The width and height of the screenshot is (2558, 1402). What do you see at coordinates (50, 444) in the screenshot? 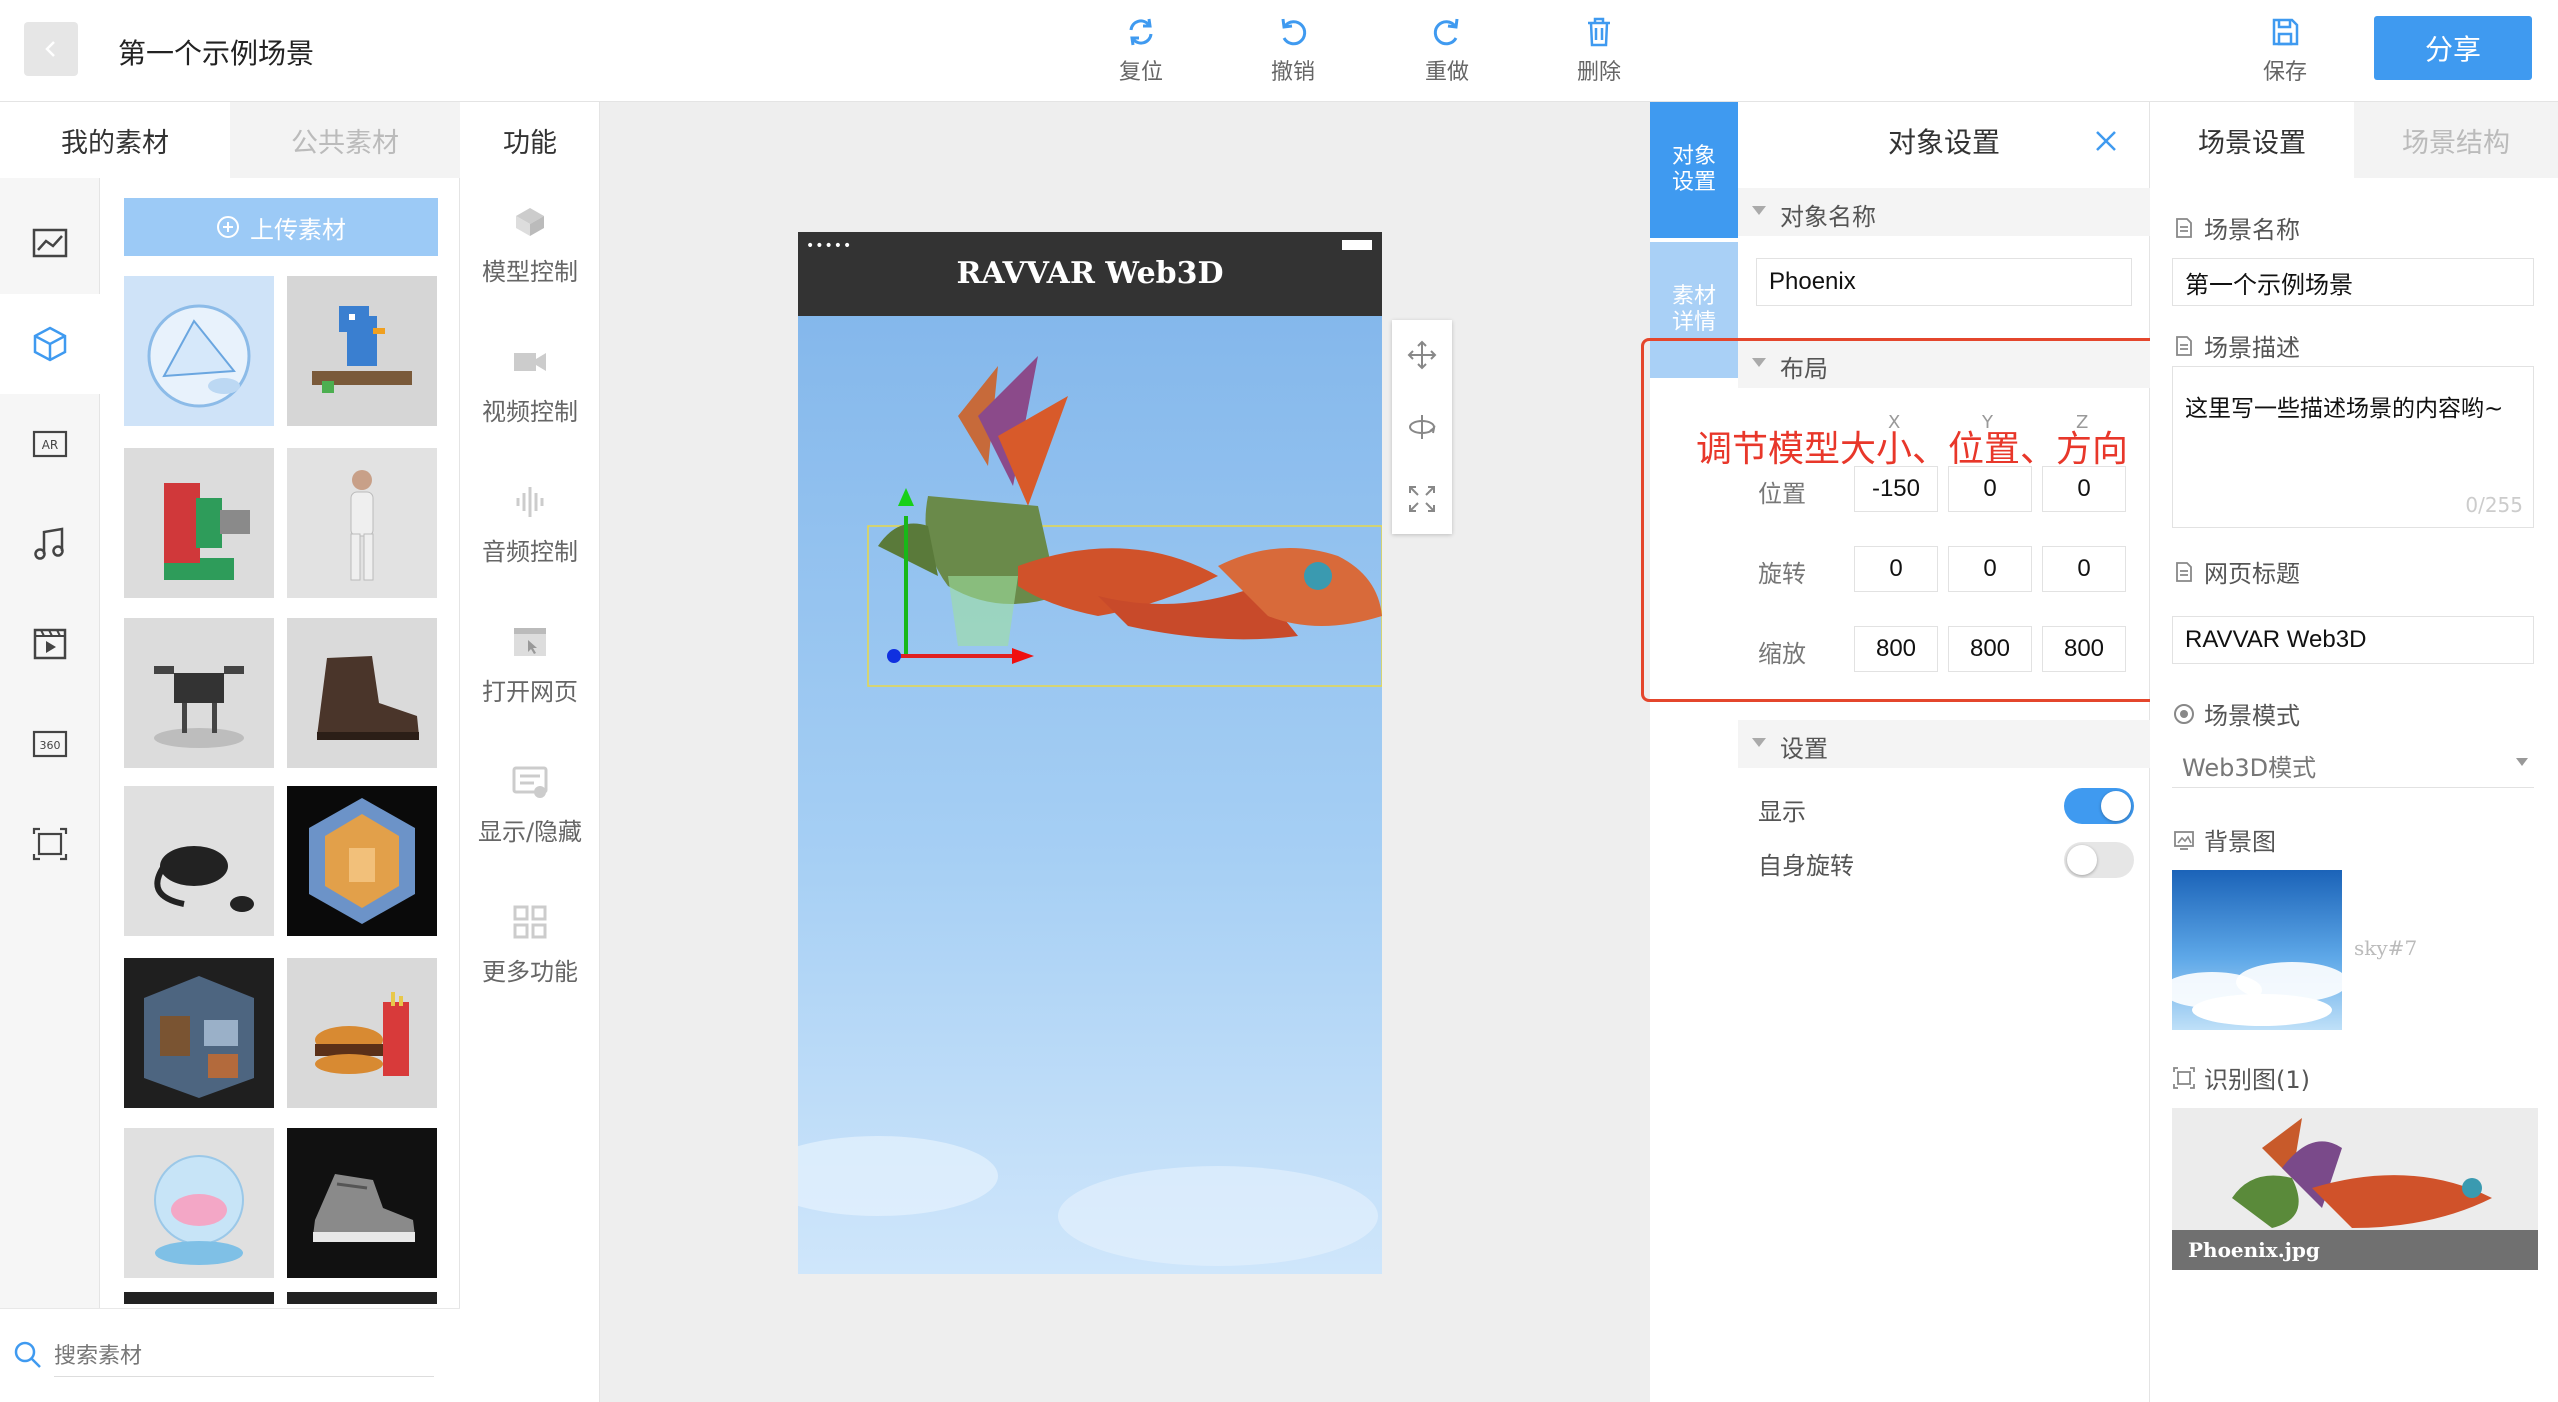
I see `rail-item-ar: AR` at bounding box center [50, 444].